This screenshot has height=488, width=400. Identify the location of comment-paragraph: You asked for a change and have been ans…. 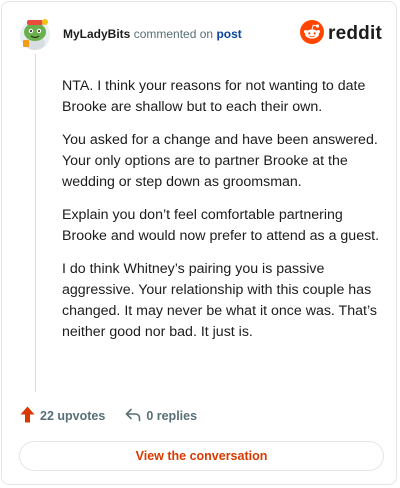
(220, 161).